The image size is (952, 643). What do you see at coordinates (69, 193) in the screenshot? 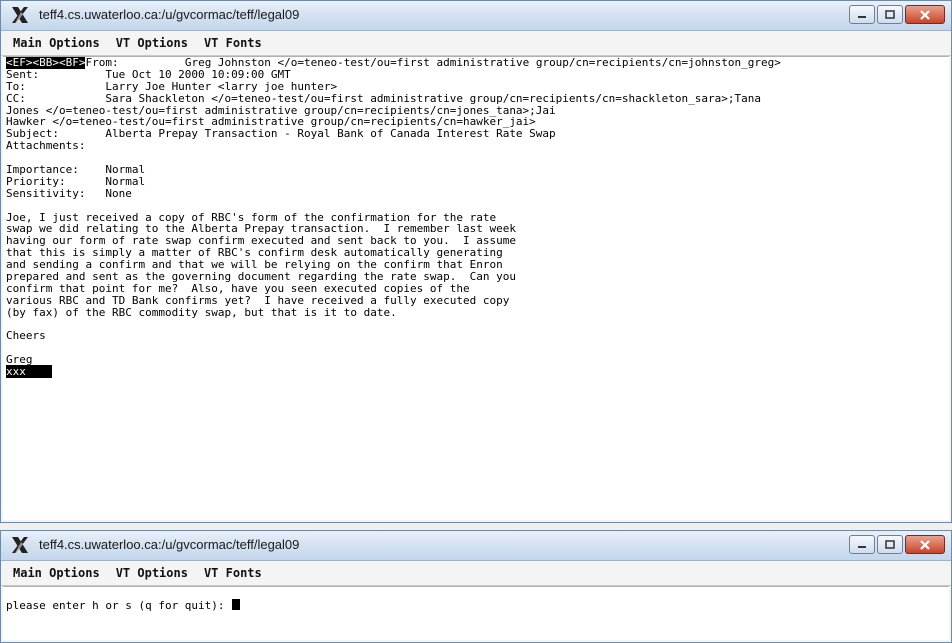
I see `terminal-line: Sensitivity: None` at bounding box center [69, 193].